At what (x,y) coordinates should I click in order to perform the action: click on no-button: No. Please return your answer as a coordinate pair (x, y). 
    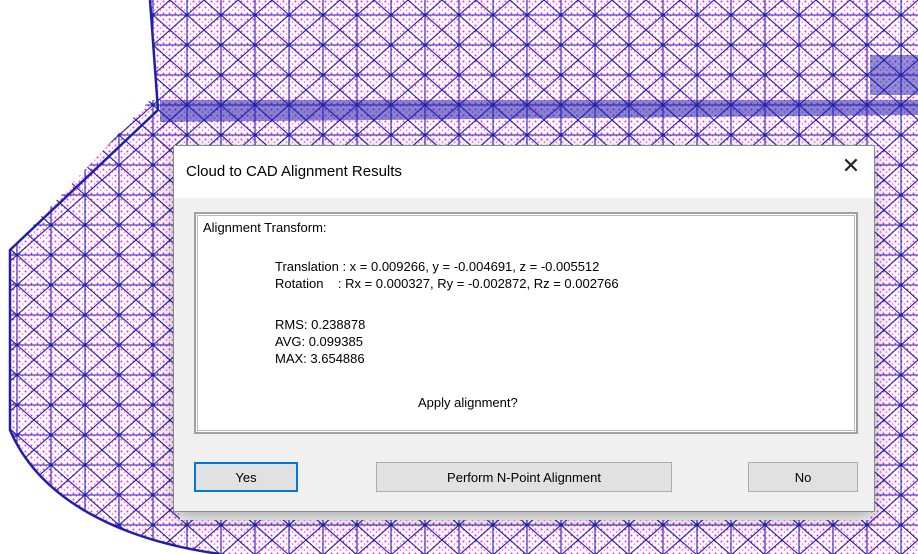
    Looking at the image, I should click on (803, 477).